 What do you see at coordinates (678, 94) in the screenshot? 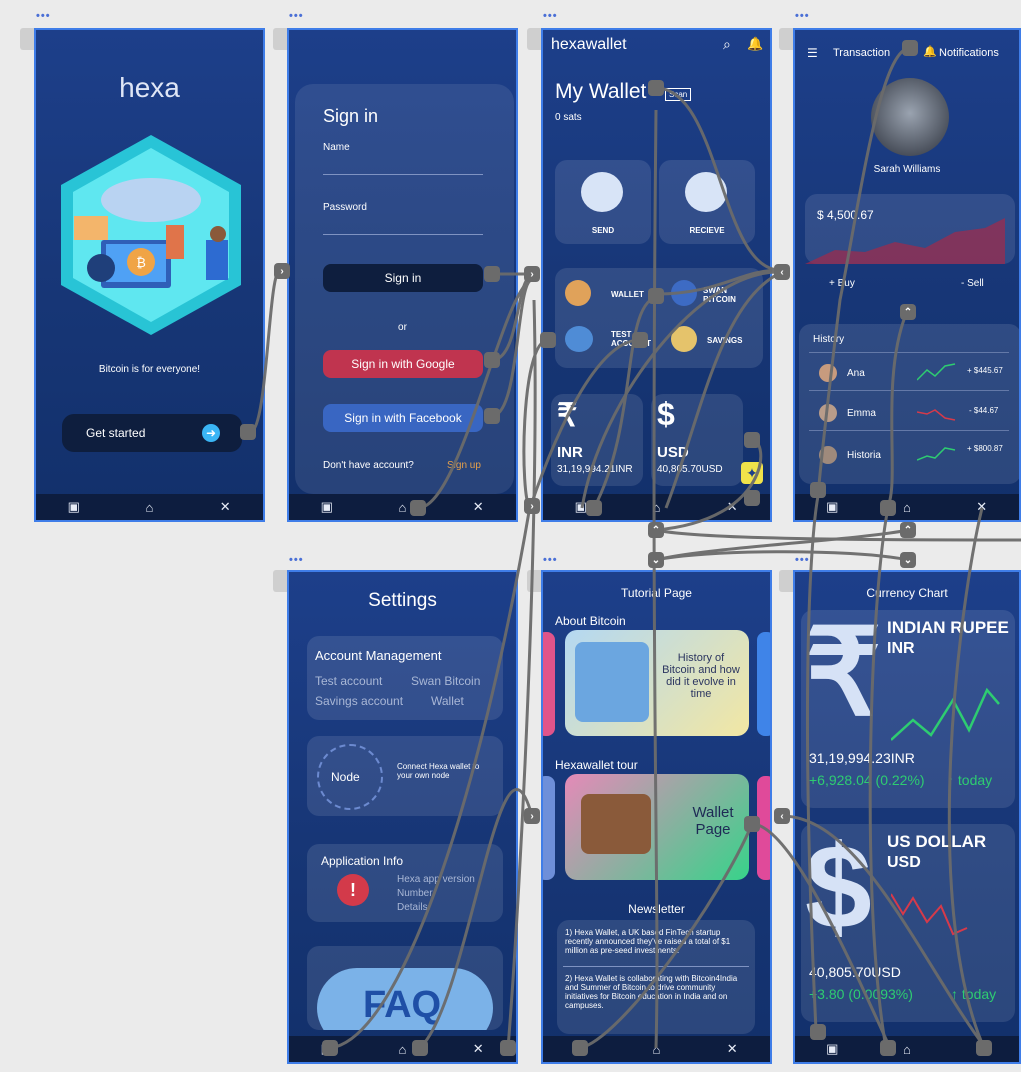
I see `scan-button: Scan` at bounding box center [678, 94].